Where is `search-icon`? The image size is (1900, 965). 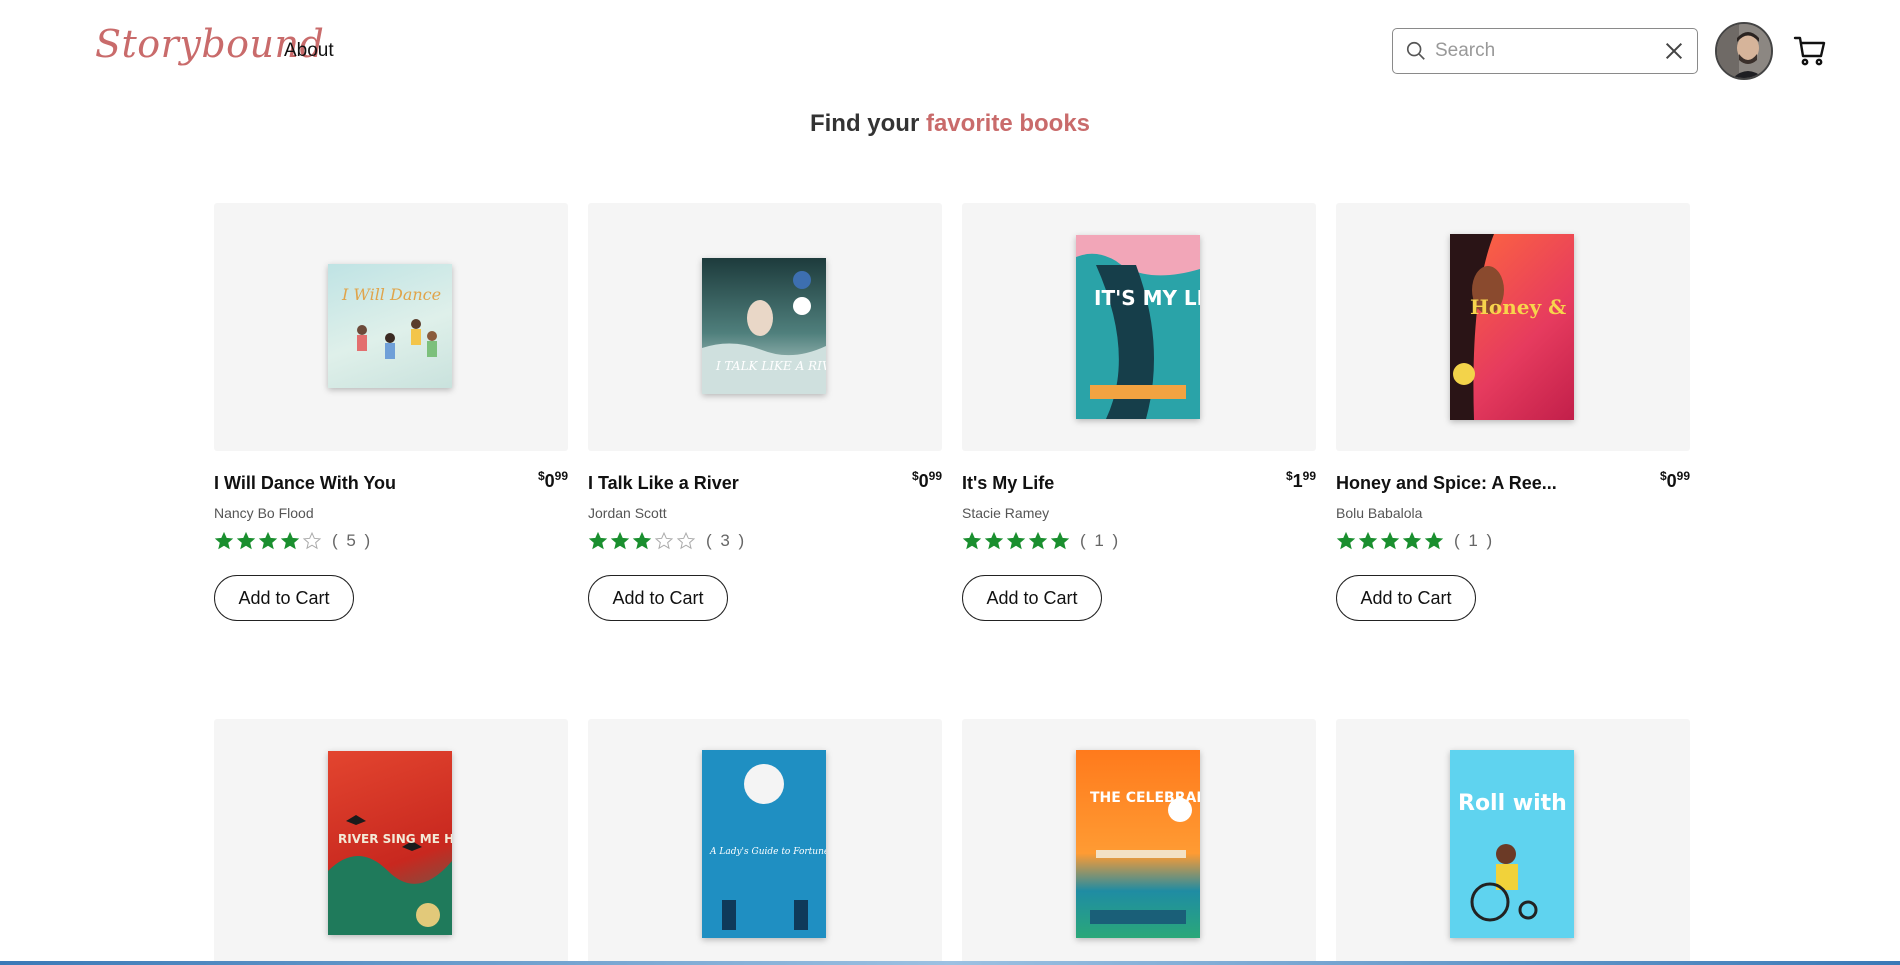
search-icon is located at coordinates (1415, 50).